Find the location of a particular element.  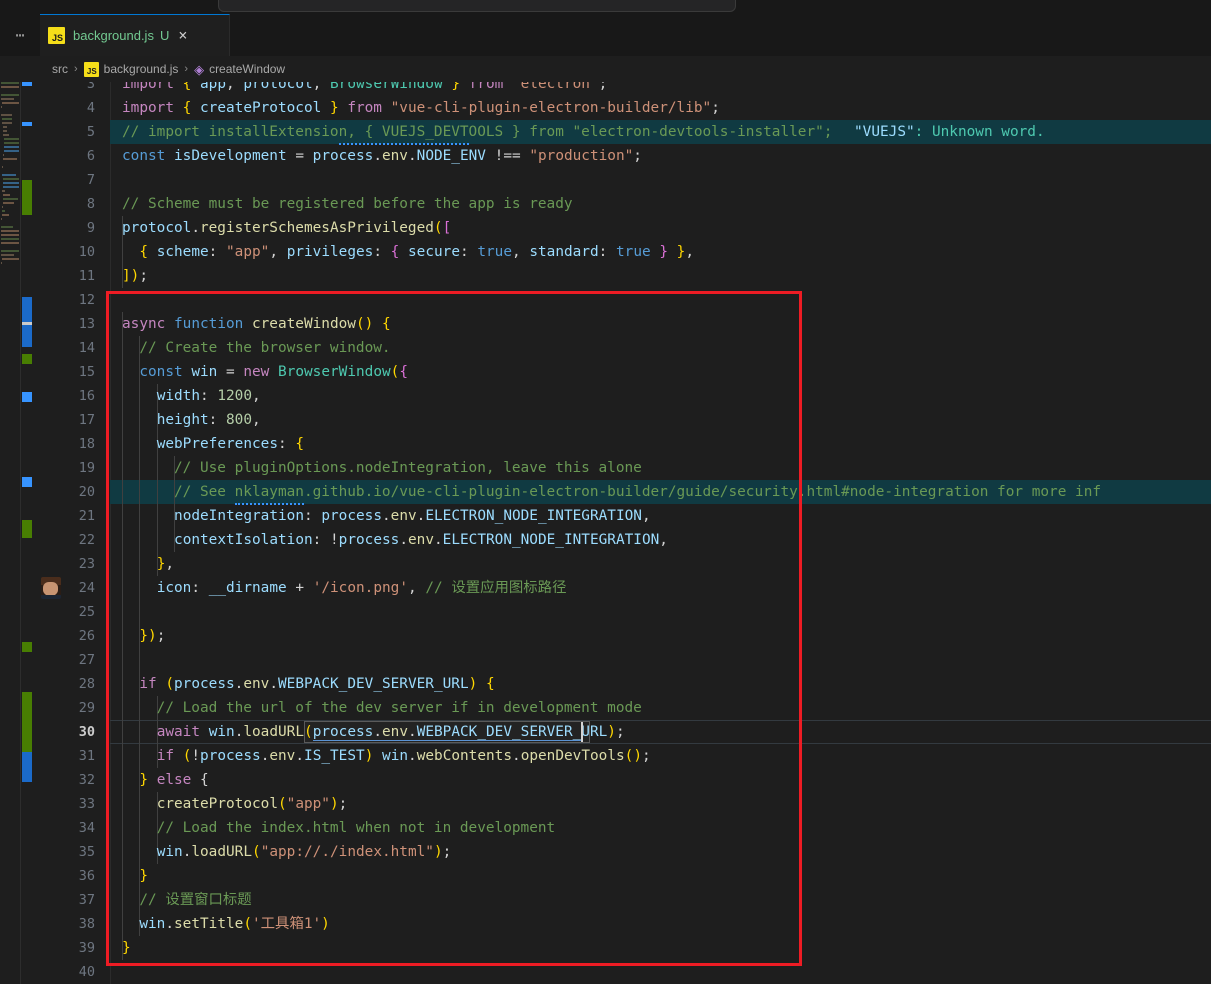

code-line-text: win.setTitle('工具箱1') is located at coordinates (234, 924).